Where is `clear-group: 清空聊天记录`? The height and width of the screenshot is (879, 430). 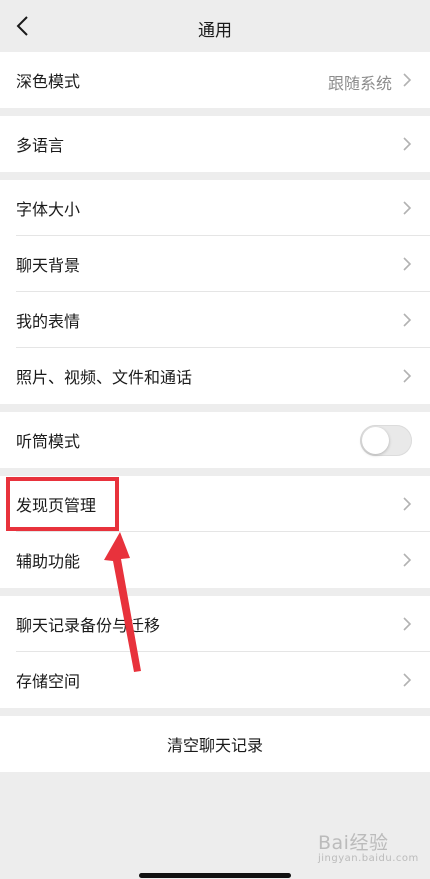
clear-group: 清空聊天记录 is located at coordinates (215, 744).